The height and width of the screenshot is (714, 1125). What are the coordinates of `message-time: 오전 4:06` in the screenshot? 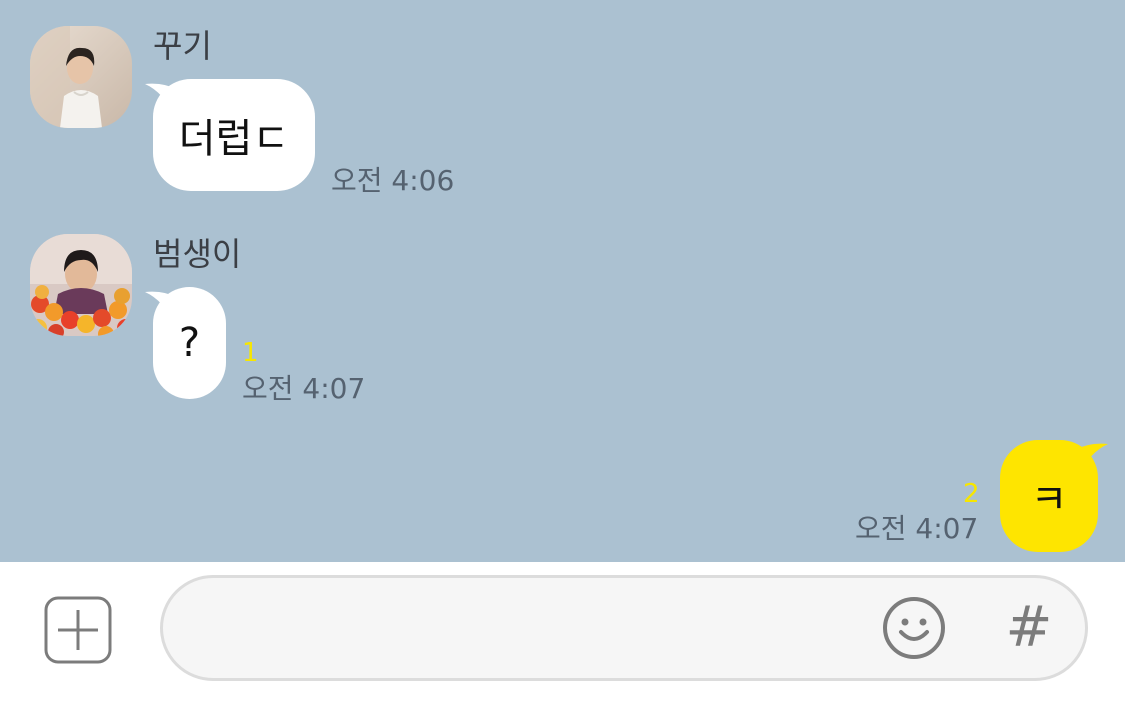 It's located at (393, 180).